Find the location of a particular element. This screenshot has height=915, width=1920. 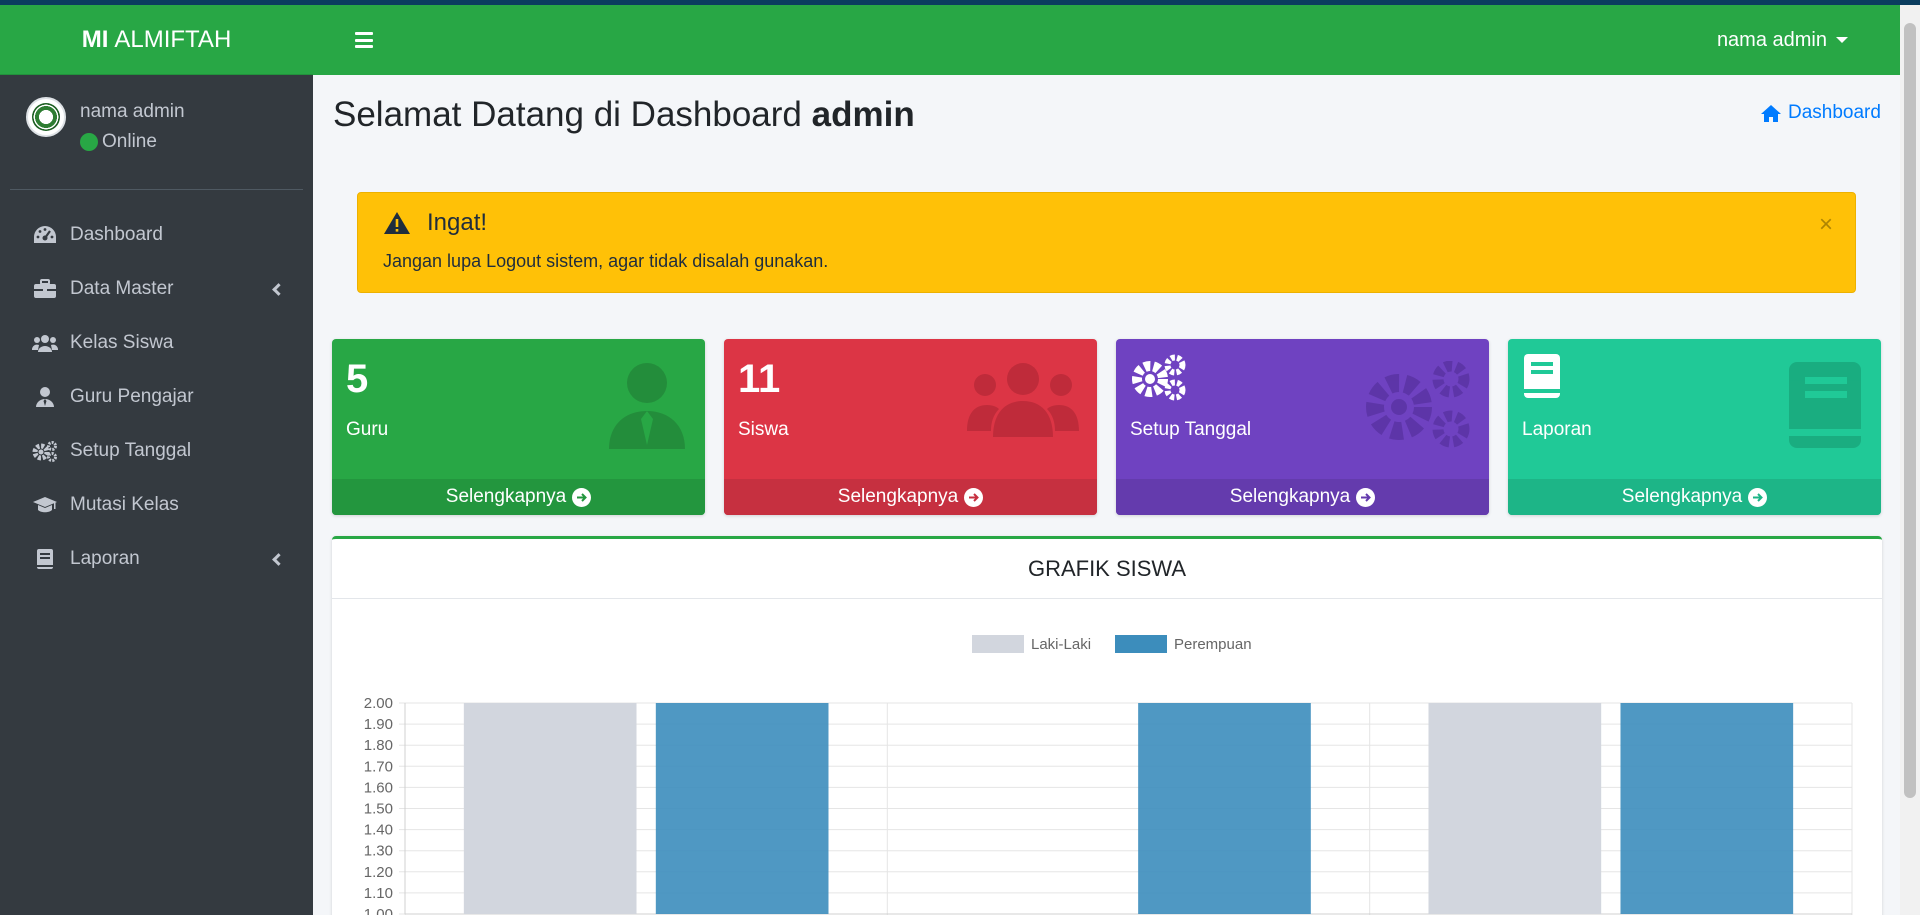

sidebar-item-setup-tanggal: Setup Tanggal is located at coordinates (156, 451).